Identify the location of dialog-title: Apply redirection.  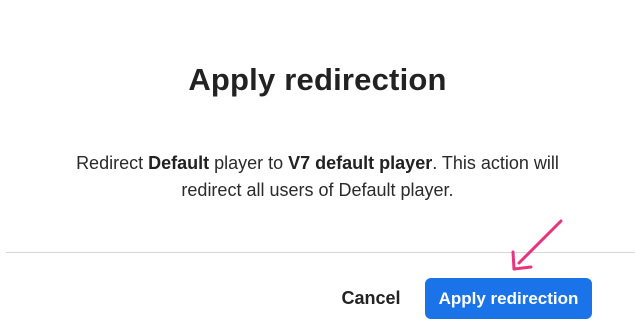
(317, 79).